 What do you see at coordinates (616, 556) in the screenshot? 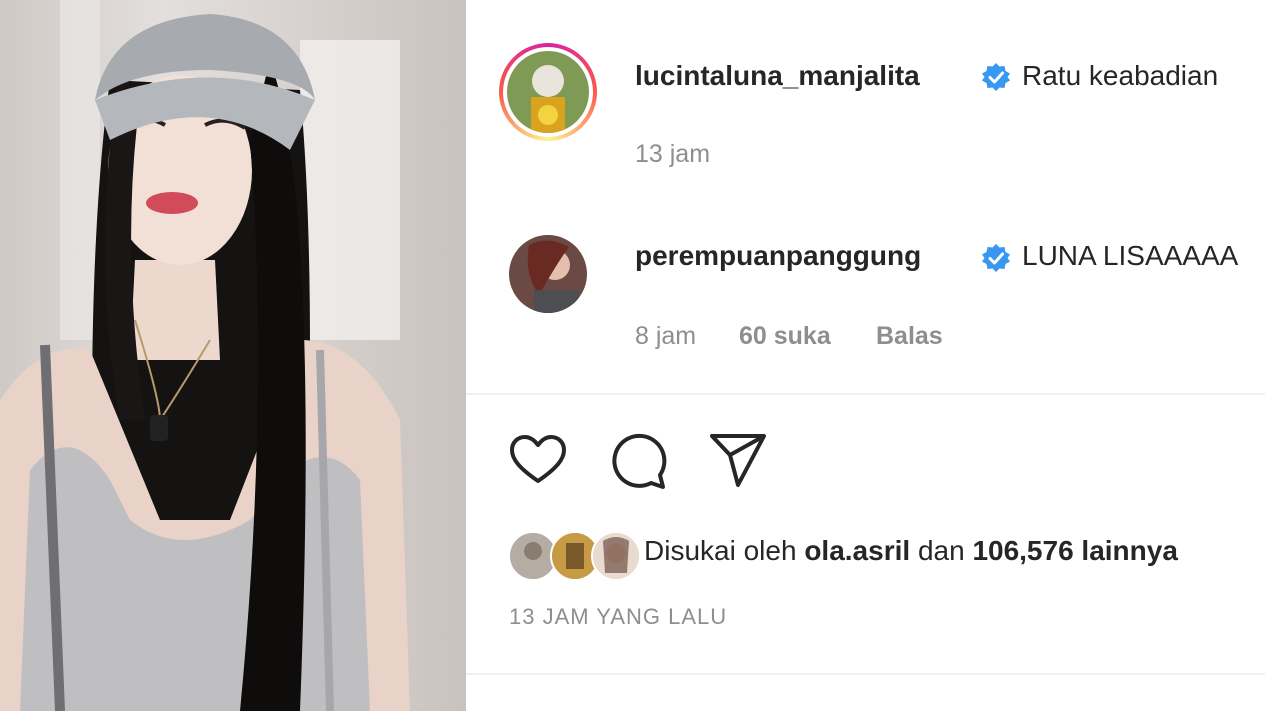
I see `liker-avatar` at bounding box center [616, 556].